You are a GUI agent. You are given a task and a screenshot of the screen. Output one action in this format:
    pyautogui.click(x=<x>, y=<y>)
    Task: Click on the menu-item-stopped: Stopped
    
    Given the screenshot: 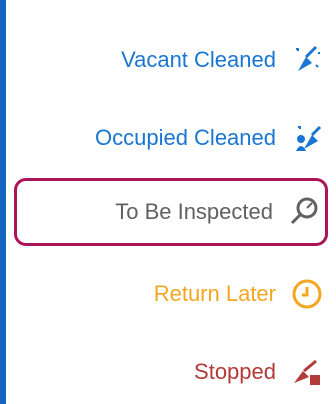 What is the action you would take?
    pyautogui.click(x=259, y=372)
    